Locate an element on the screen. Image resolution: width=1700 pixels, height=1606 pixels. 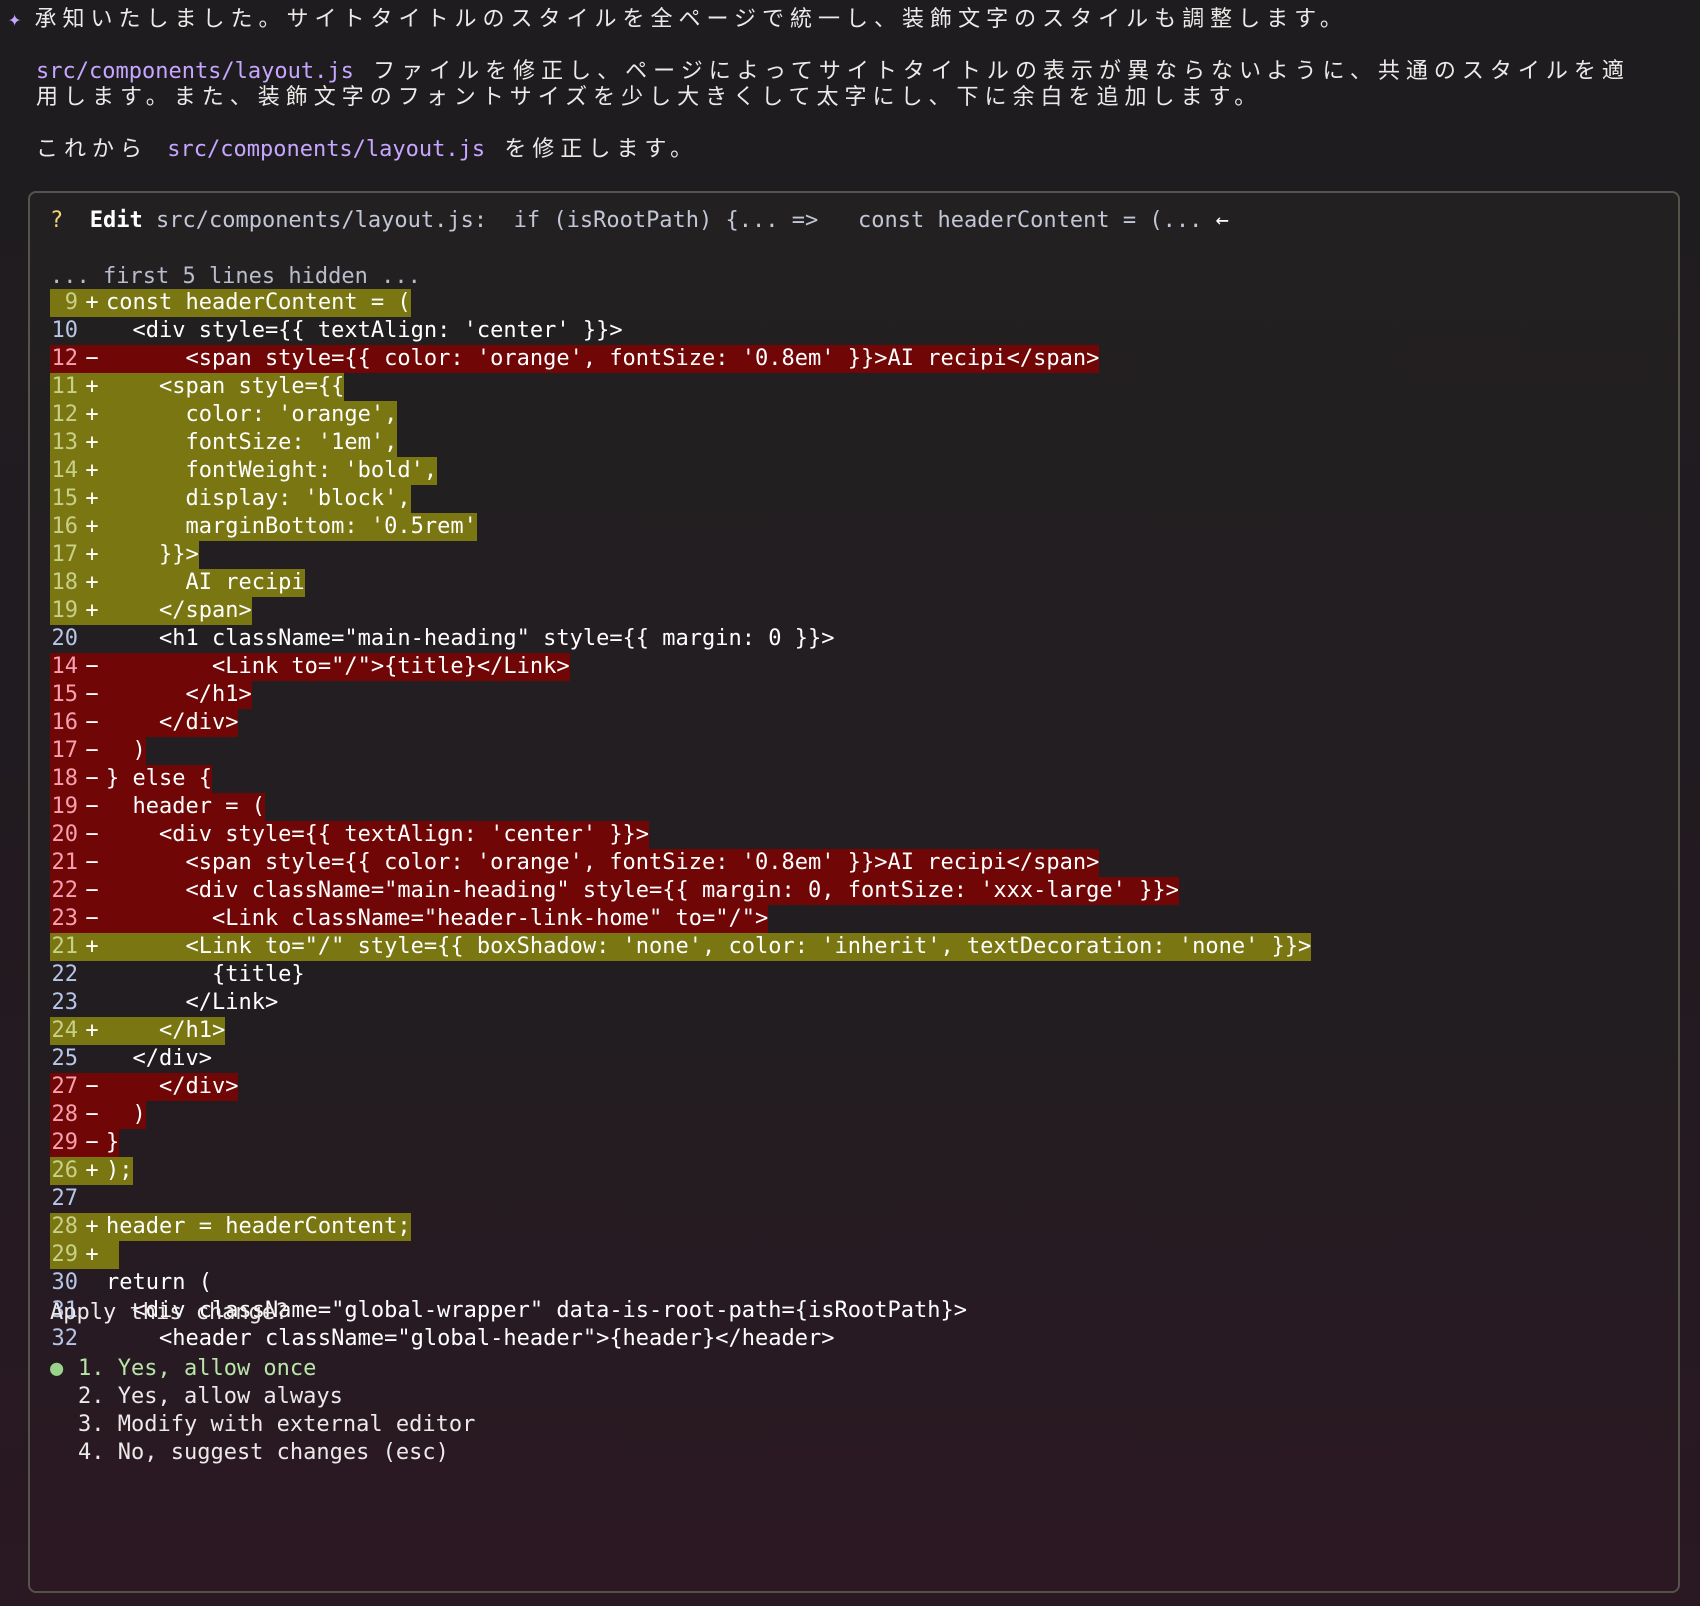
code-text: </span> is located at coordinates (179, 610).